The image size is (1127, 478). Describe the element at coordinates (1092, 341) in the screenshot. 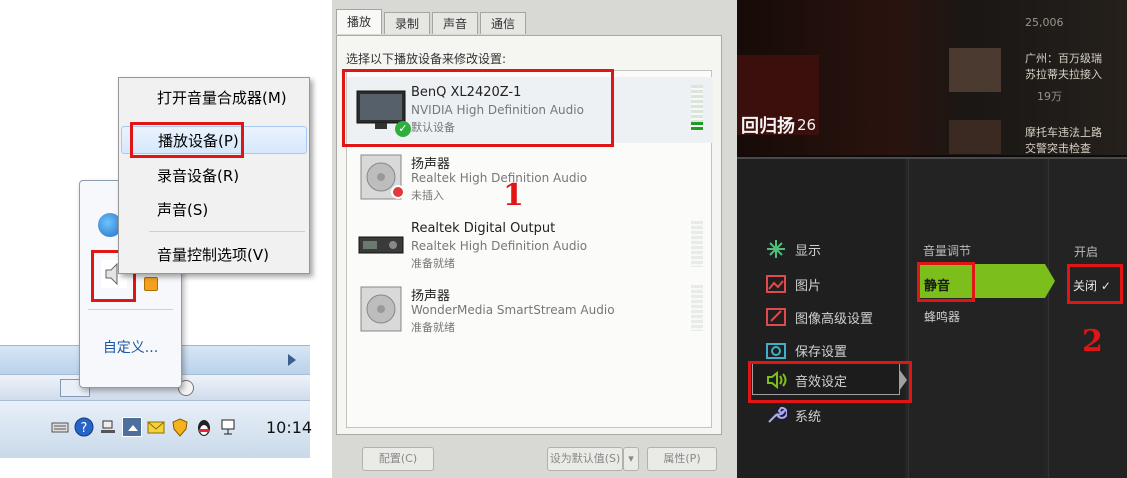

I see `step-number-2: 2` at that location.